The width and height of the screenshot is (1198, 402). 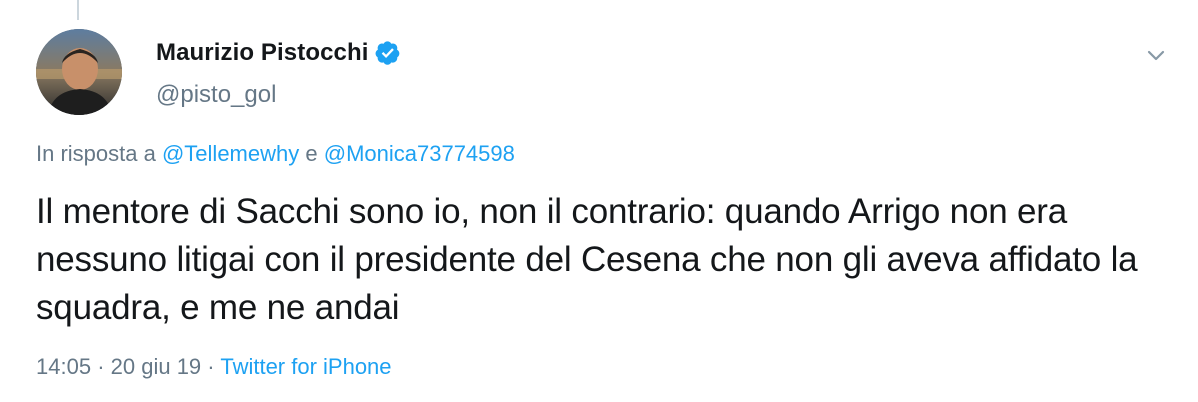 What do you see at coordinates (419, 153) in the screenshot?
I see `reply-mention-link: @Monica73774598` at bounding box center [419, 153].